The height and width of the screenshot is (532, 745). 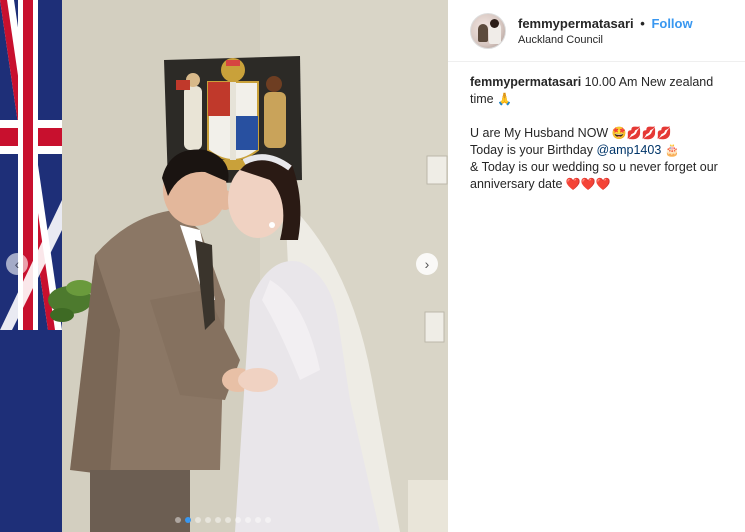 What do you see at coordinates (628, 150) in the screenshot?
I see `mention-link: @amp1403` at bounding box center [628, 150].